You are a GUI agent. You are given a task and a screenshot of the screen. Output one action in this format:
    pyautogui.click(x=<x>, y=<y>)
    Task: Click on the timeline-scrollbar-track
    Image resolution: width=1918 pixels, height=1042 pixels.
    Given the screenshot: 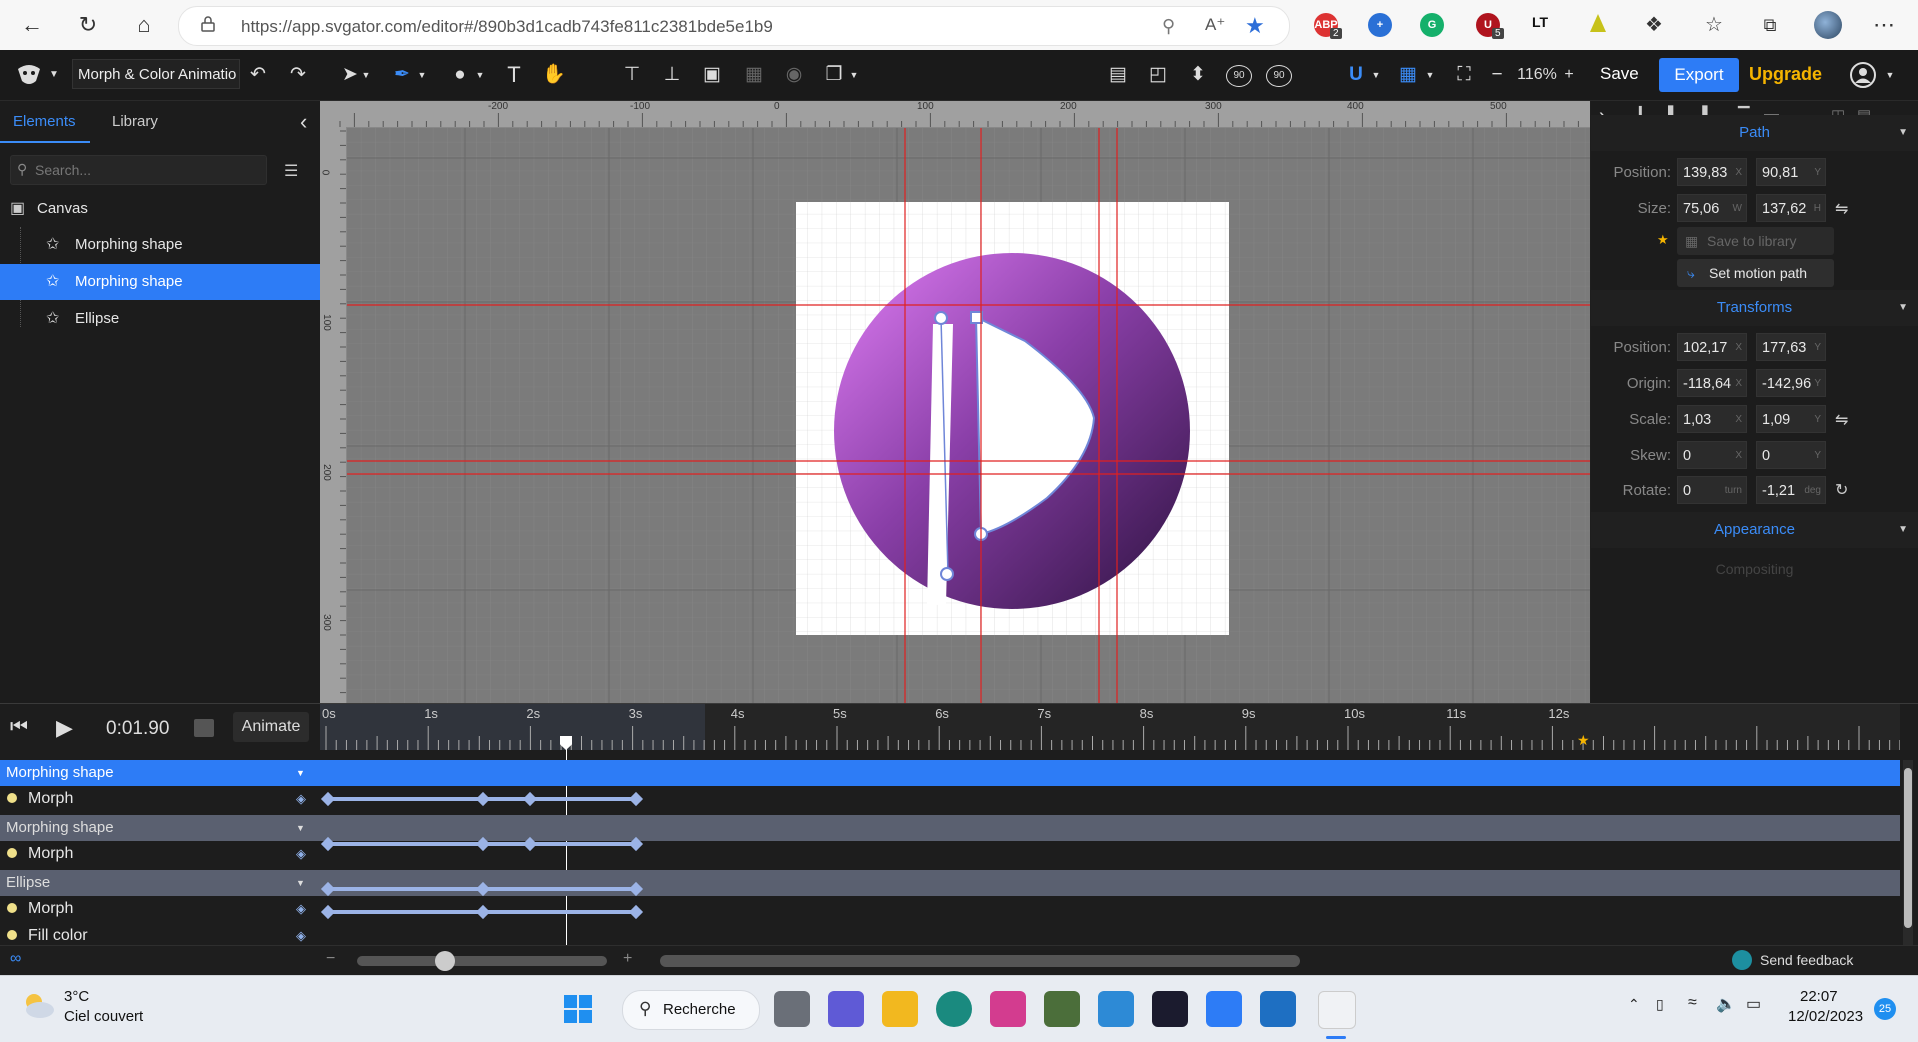 What is the action you would take?
    pyautogui.click(x=1908, y=853)
    